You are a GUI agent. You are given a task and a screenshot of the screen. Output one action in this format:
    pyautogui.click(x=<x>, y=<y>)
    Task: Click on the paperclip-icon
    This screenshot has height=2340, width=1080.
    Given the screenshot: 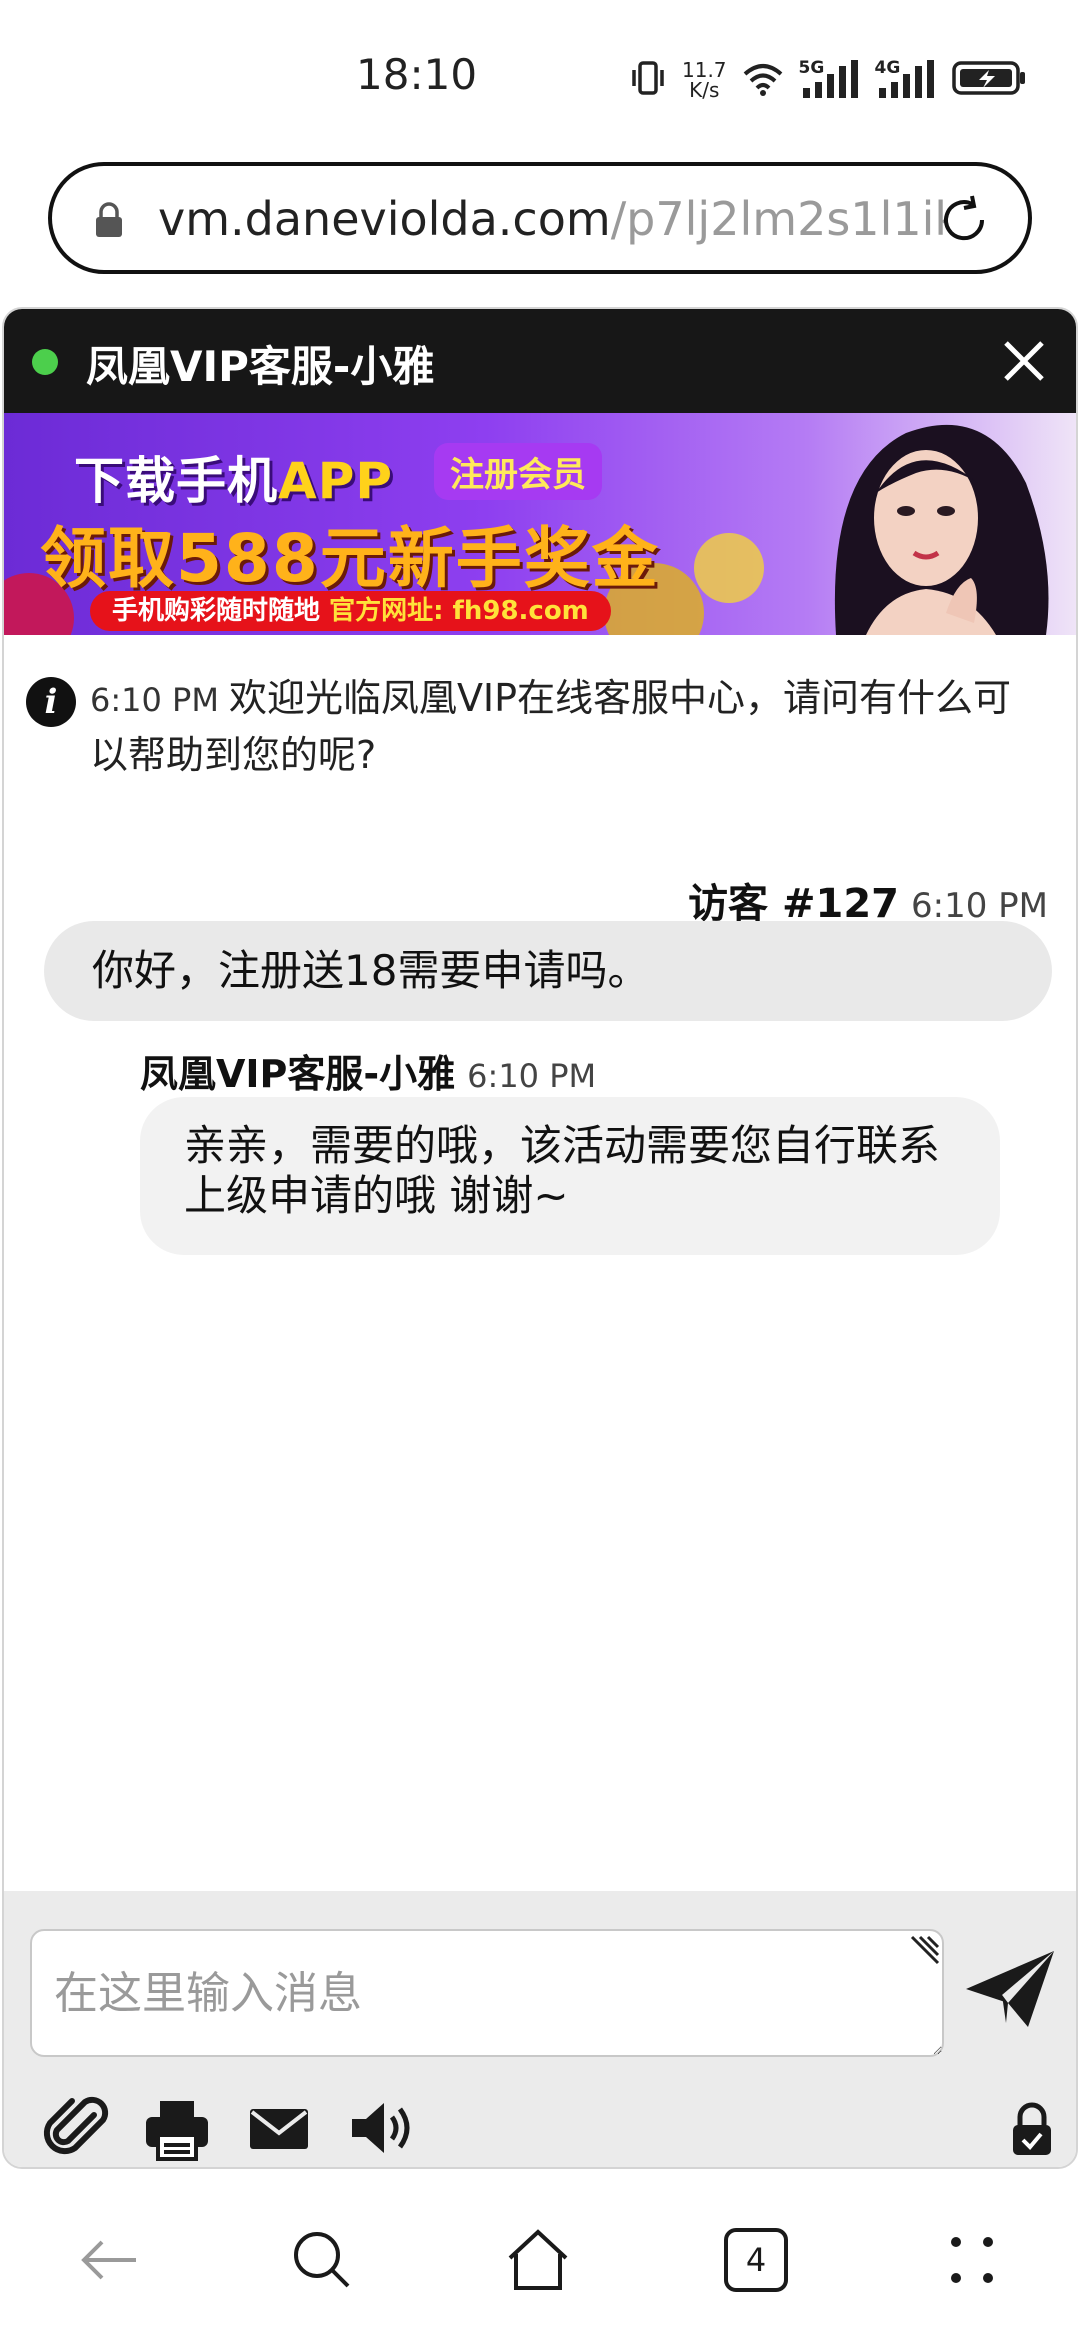 What is the action you would take?
    pyautogui.click(x=77, y=2130)
    